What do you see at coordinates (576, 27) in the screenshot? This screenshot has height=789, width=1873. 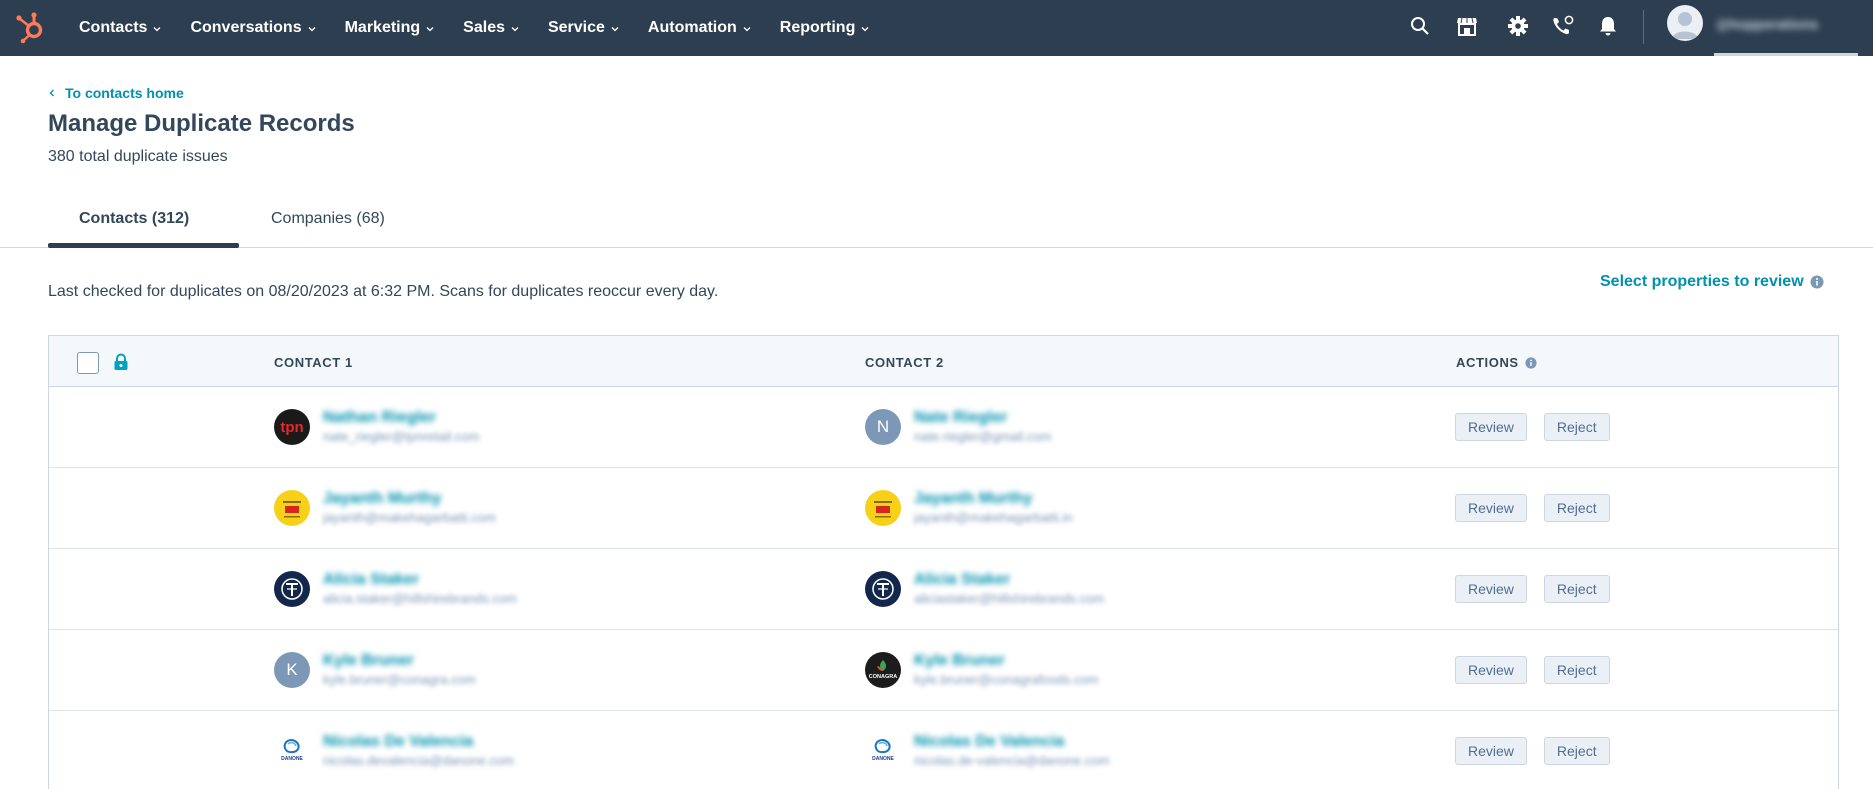 I see `nav-item-label: Service` at bounding box center [576, 27].